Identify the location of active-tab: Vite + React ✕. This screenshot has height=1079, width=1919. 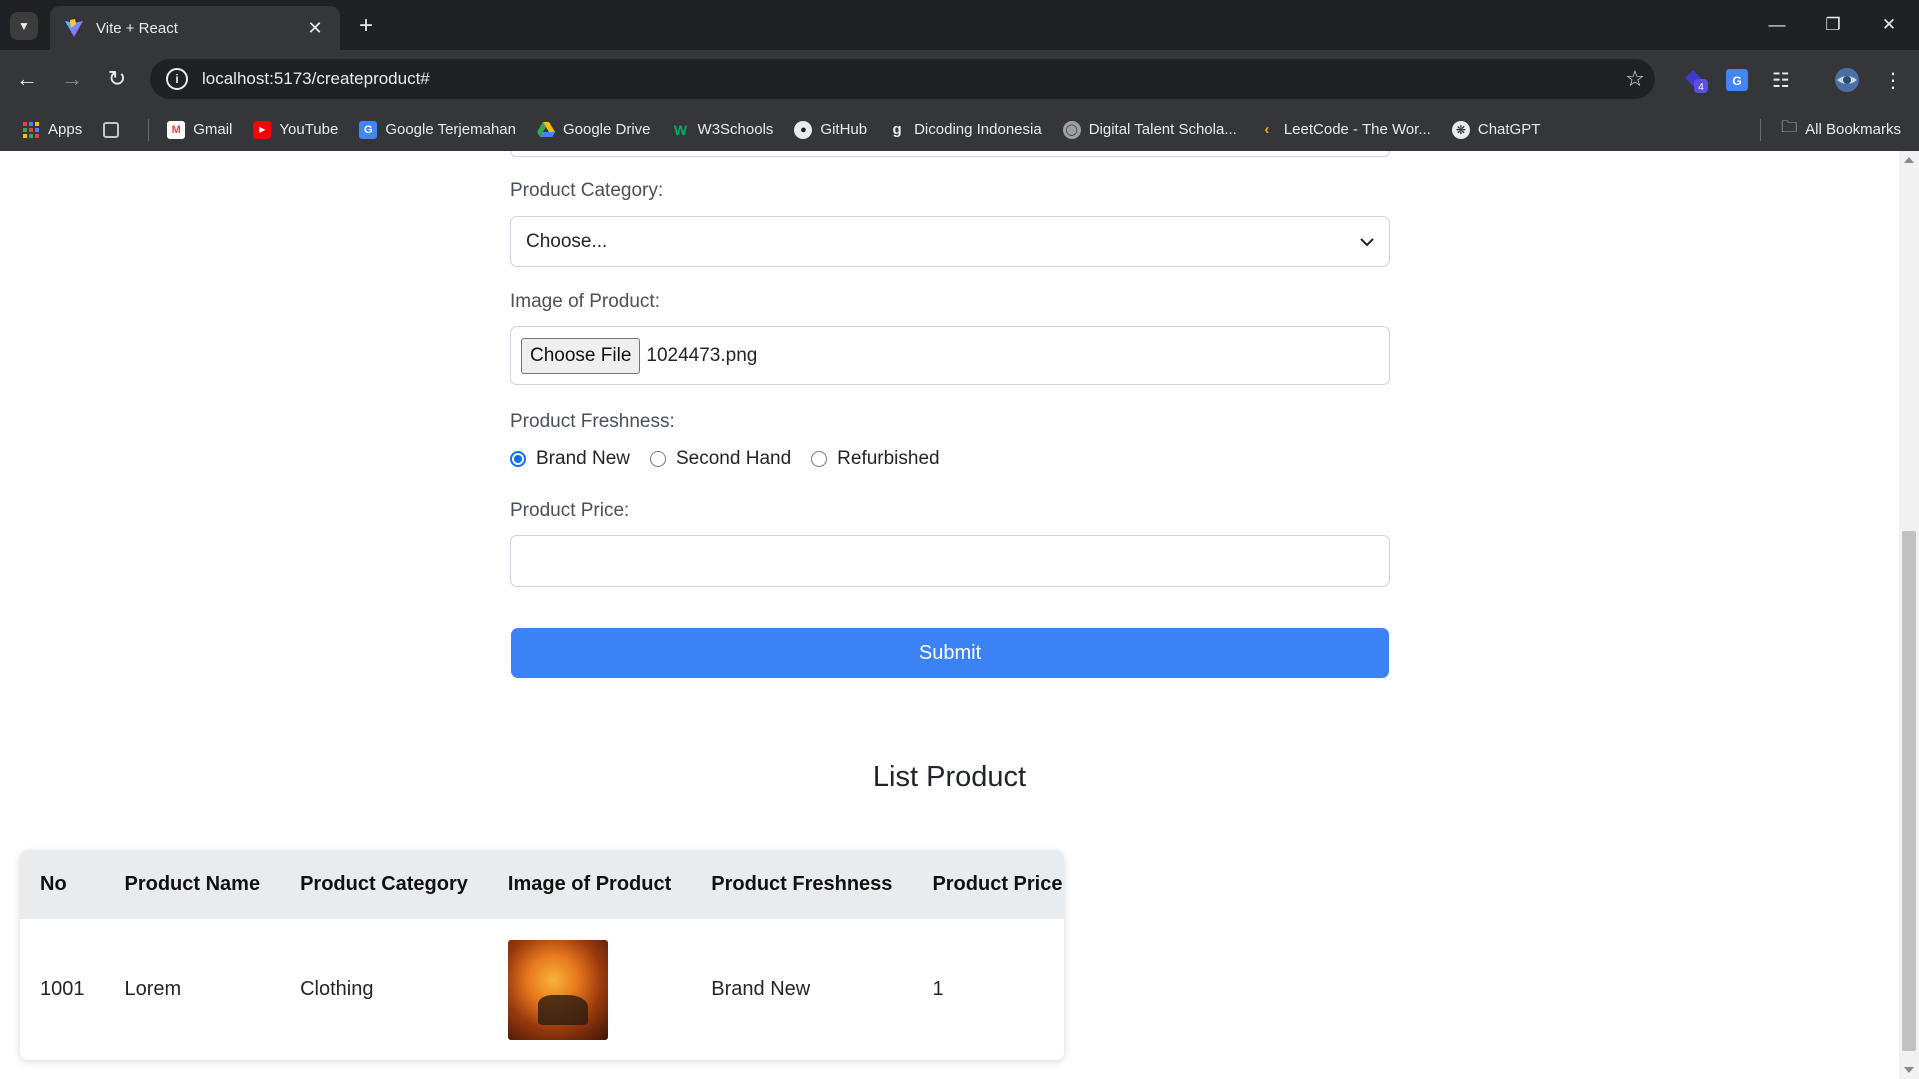
(195, 28).